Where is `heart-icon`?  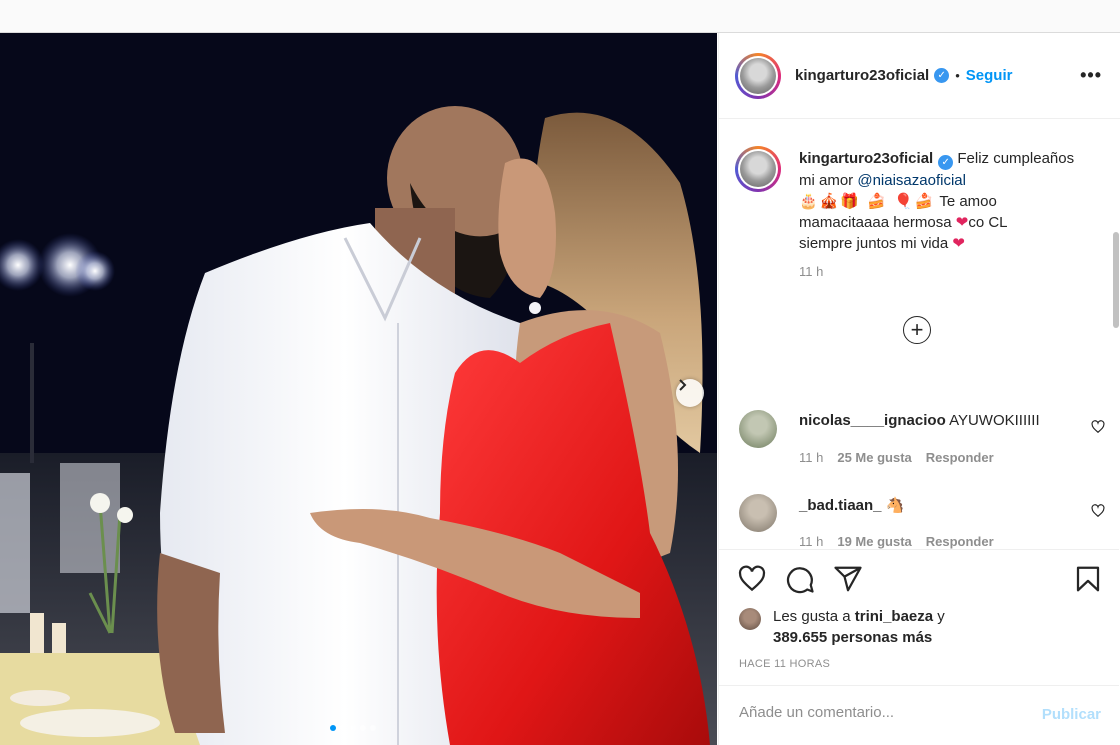 heart-icon is located at coordinates (752, 579).